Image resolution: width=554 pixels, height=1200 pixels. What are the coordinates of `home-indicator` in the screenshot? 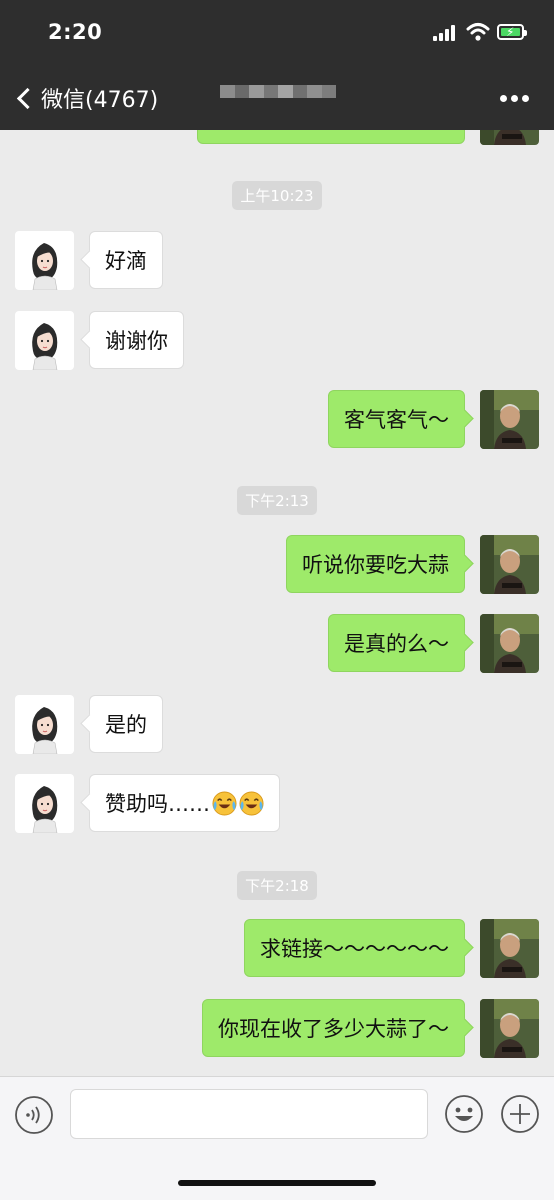 It's located at (277, 1183).